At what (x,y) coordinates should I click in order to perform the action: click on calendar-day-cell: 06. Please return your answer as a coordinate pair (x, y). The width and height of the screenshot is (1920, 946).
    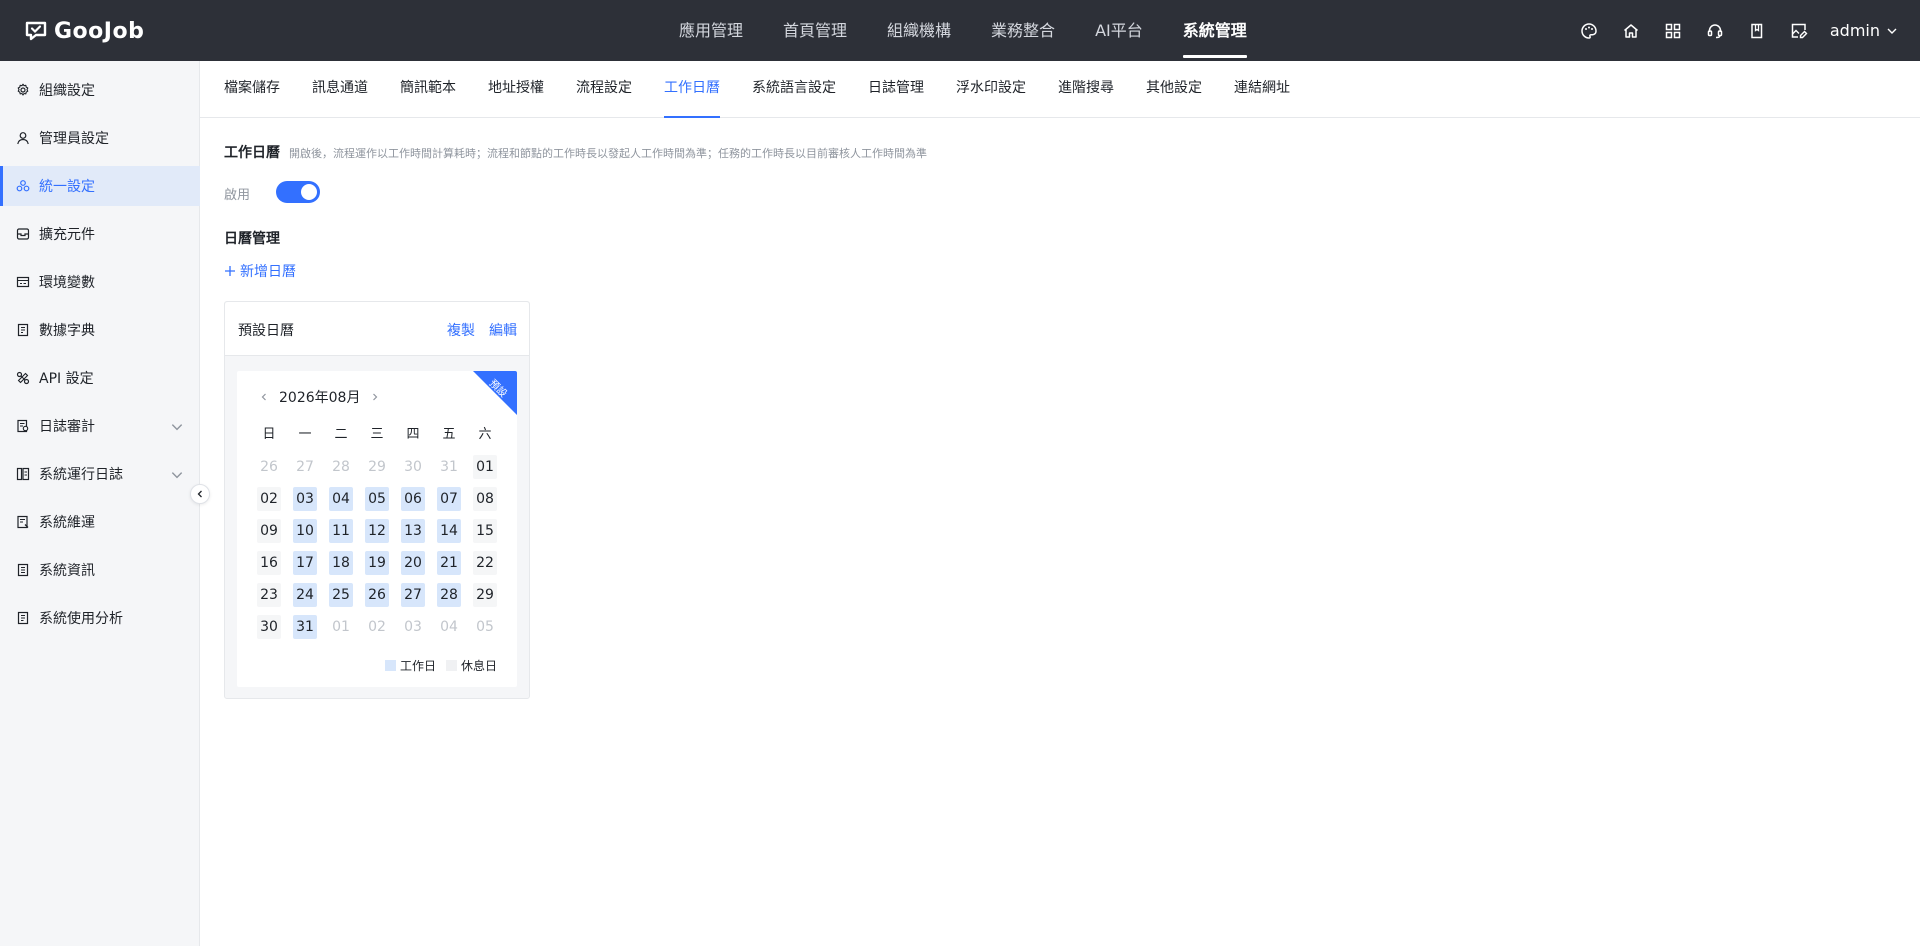
    Looking at the image, I should click on (413, 499).